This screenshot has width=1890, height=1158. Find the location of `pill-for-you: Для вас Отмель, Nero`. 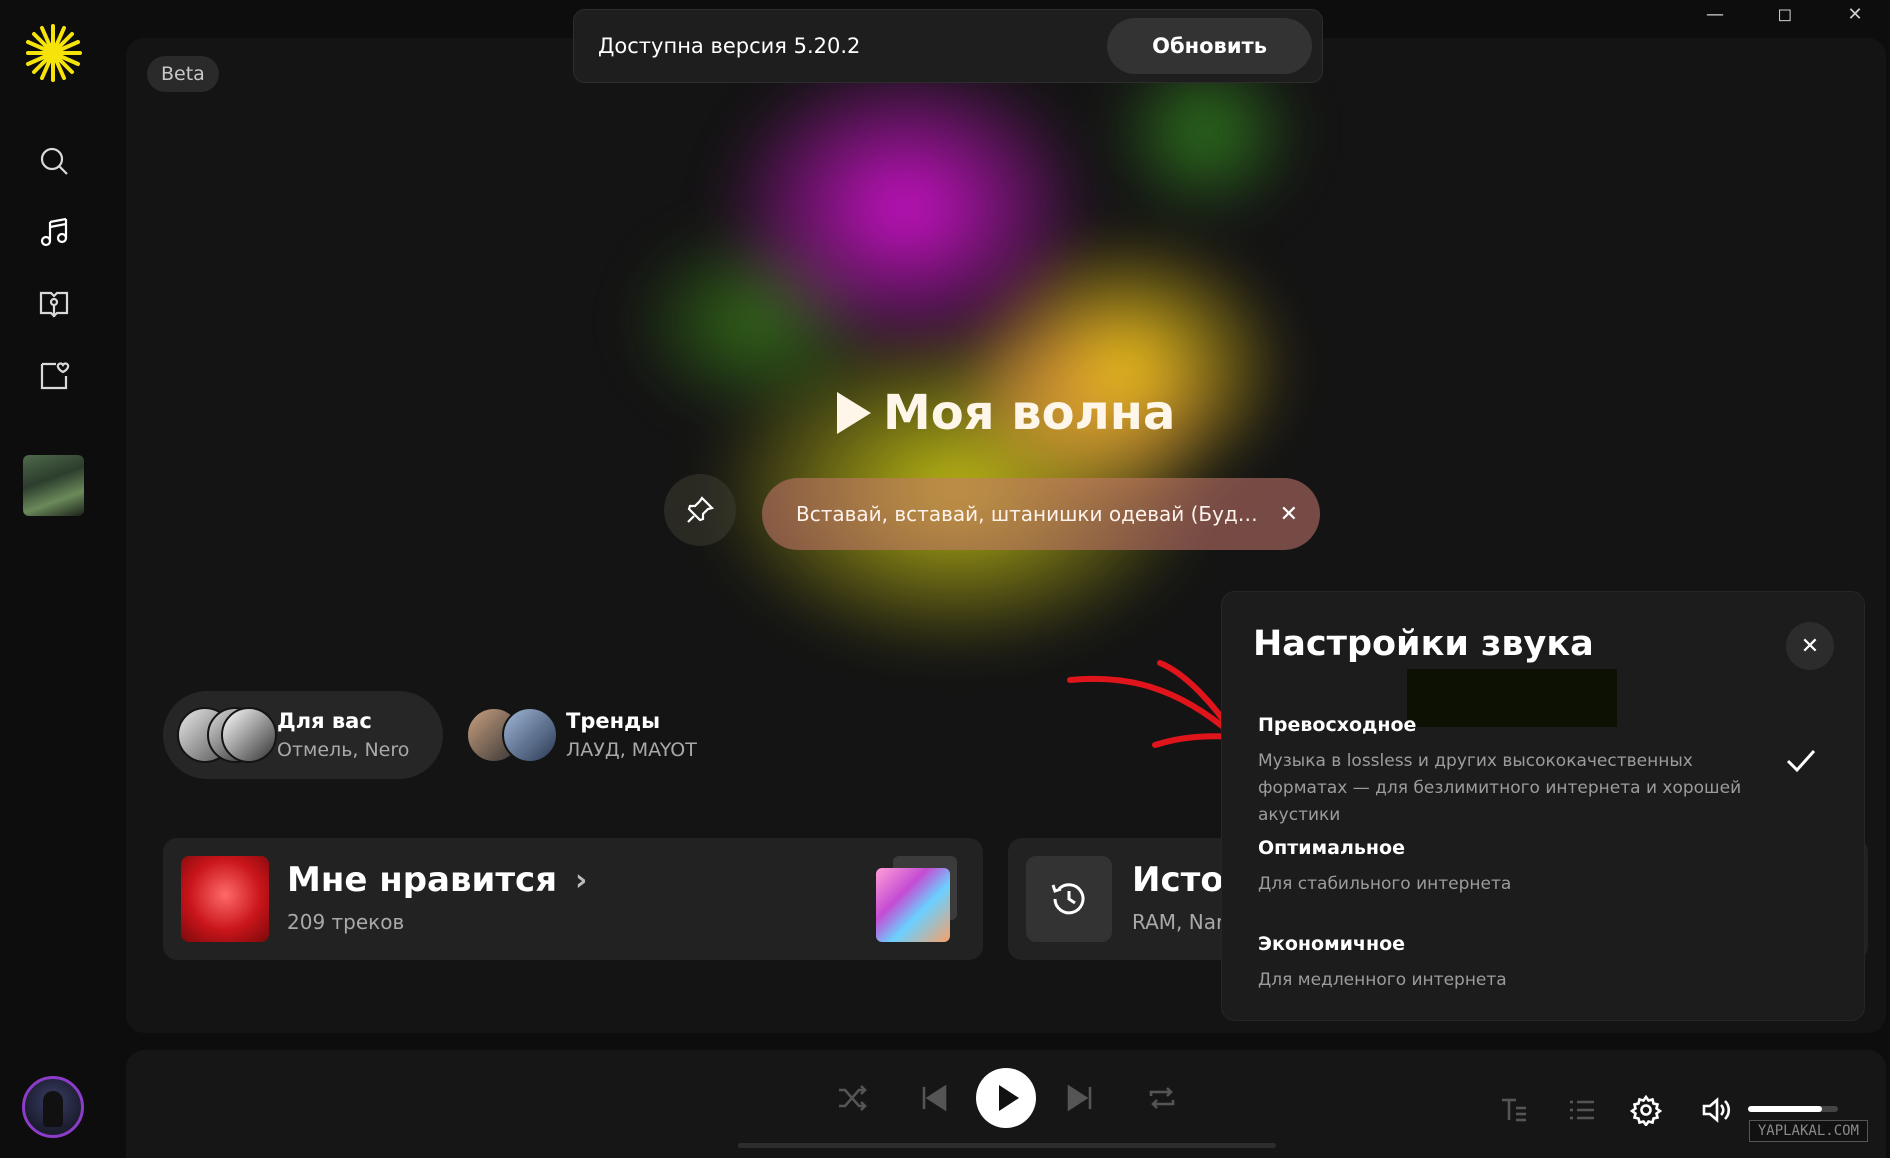

pill-for-you: Для вас Отмель, Nero is located at coordinates (303, 735).